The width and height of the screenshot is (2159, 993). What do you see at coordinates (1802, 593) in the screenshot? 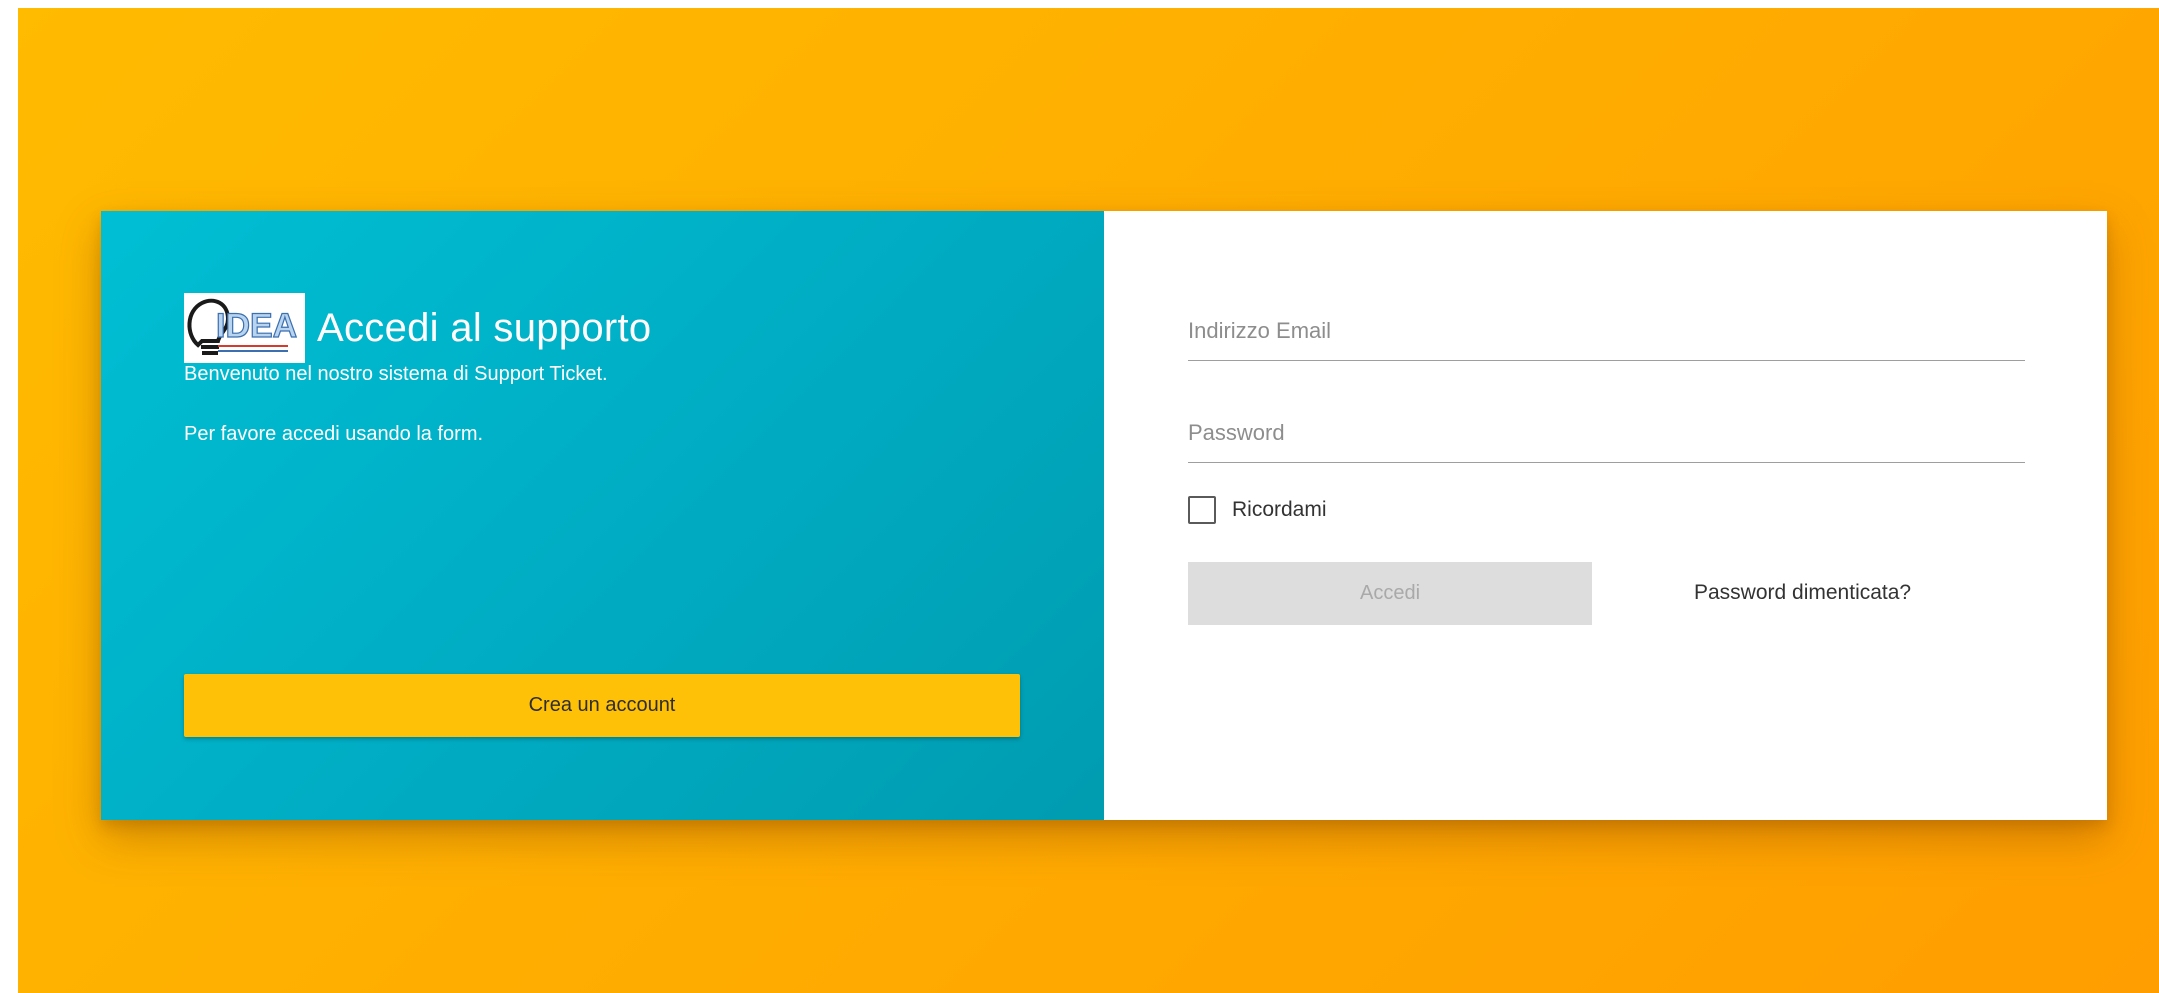
I see `forgot-password-link: Password dimenticata?` at bounding box center [1802, 593].